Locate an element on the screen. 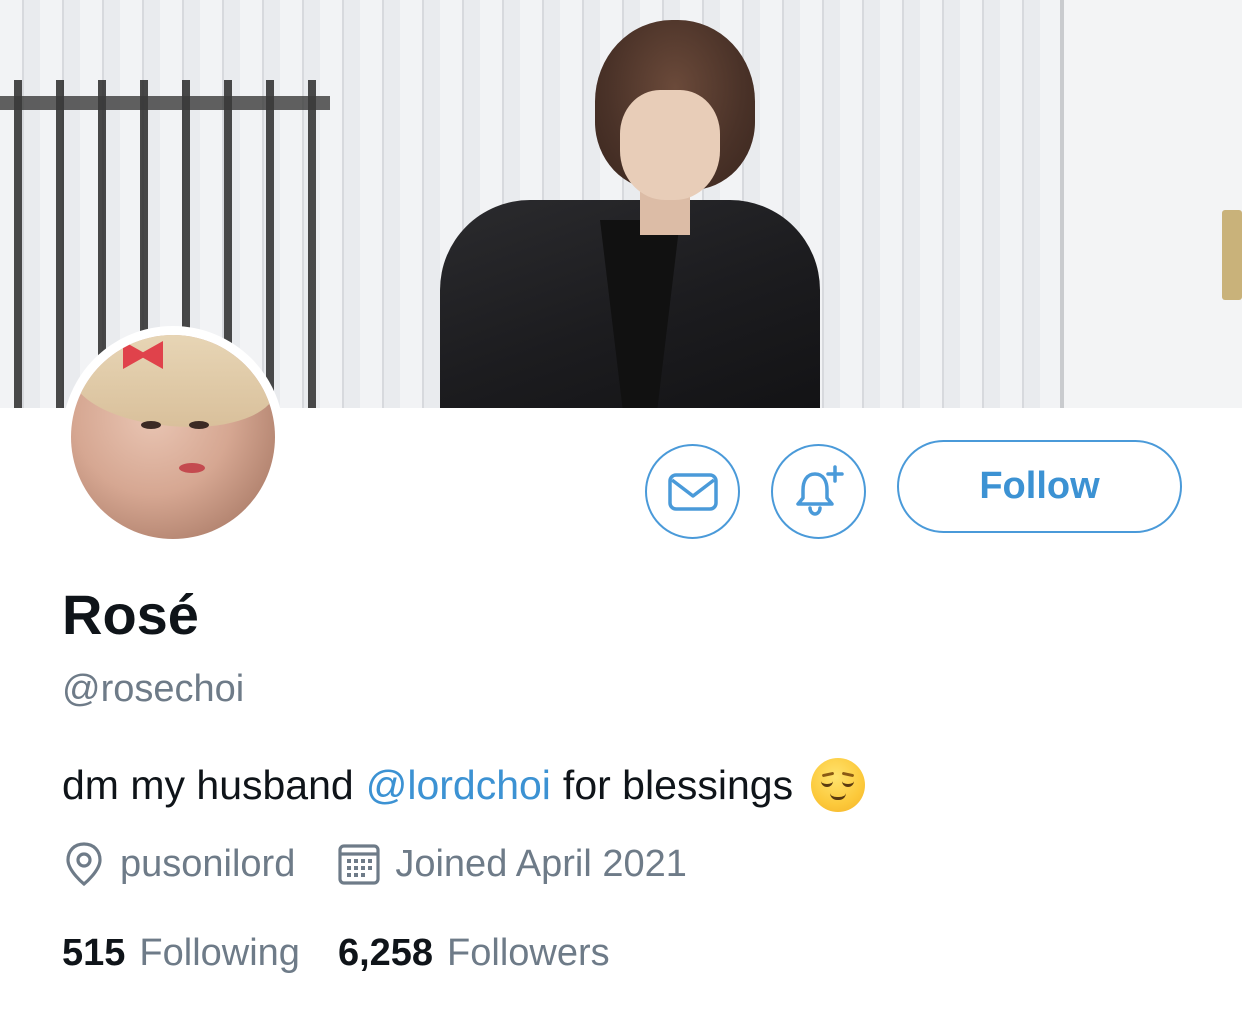 The image size is (1242, 1009). location-item: pusonilord is located at coordinates (178, 864).